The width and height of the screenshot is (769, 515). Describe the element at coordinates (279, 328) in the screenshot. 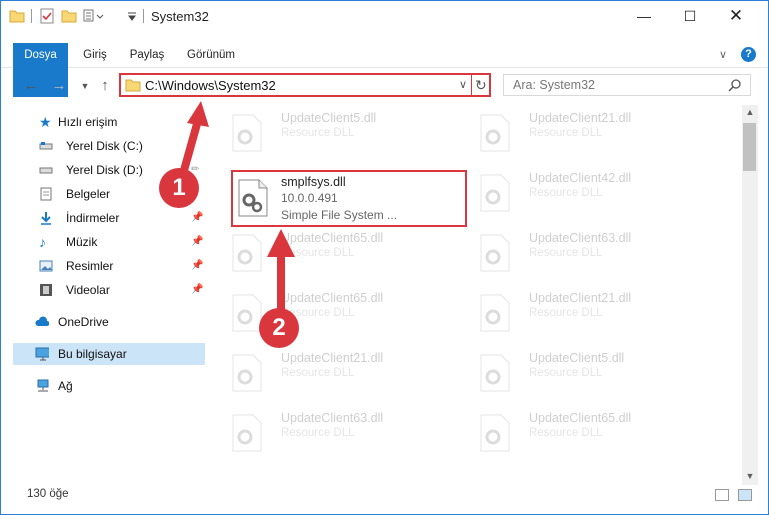

I see `callout-2: 2` at that location.